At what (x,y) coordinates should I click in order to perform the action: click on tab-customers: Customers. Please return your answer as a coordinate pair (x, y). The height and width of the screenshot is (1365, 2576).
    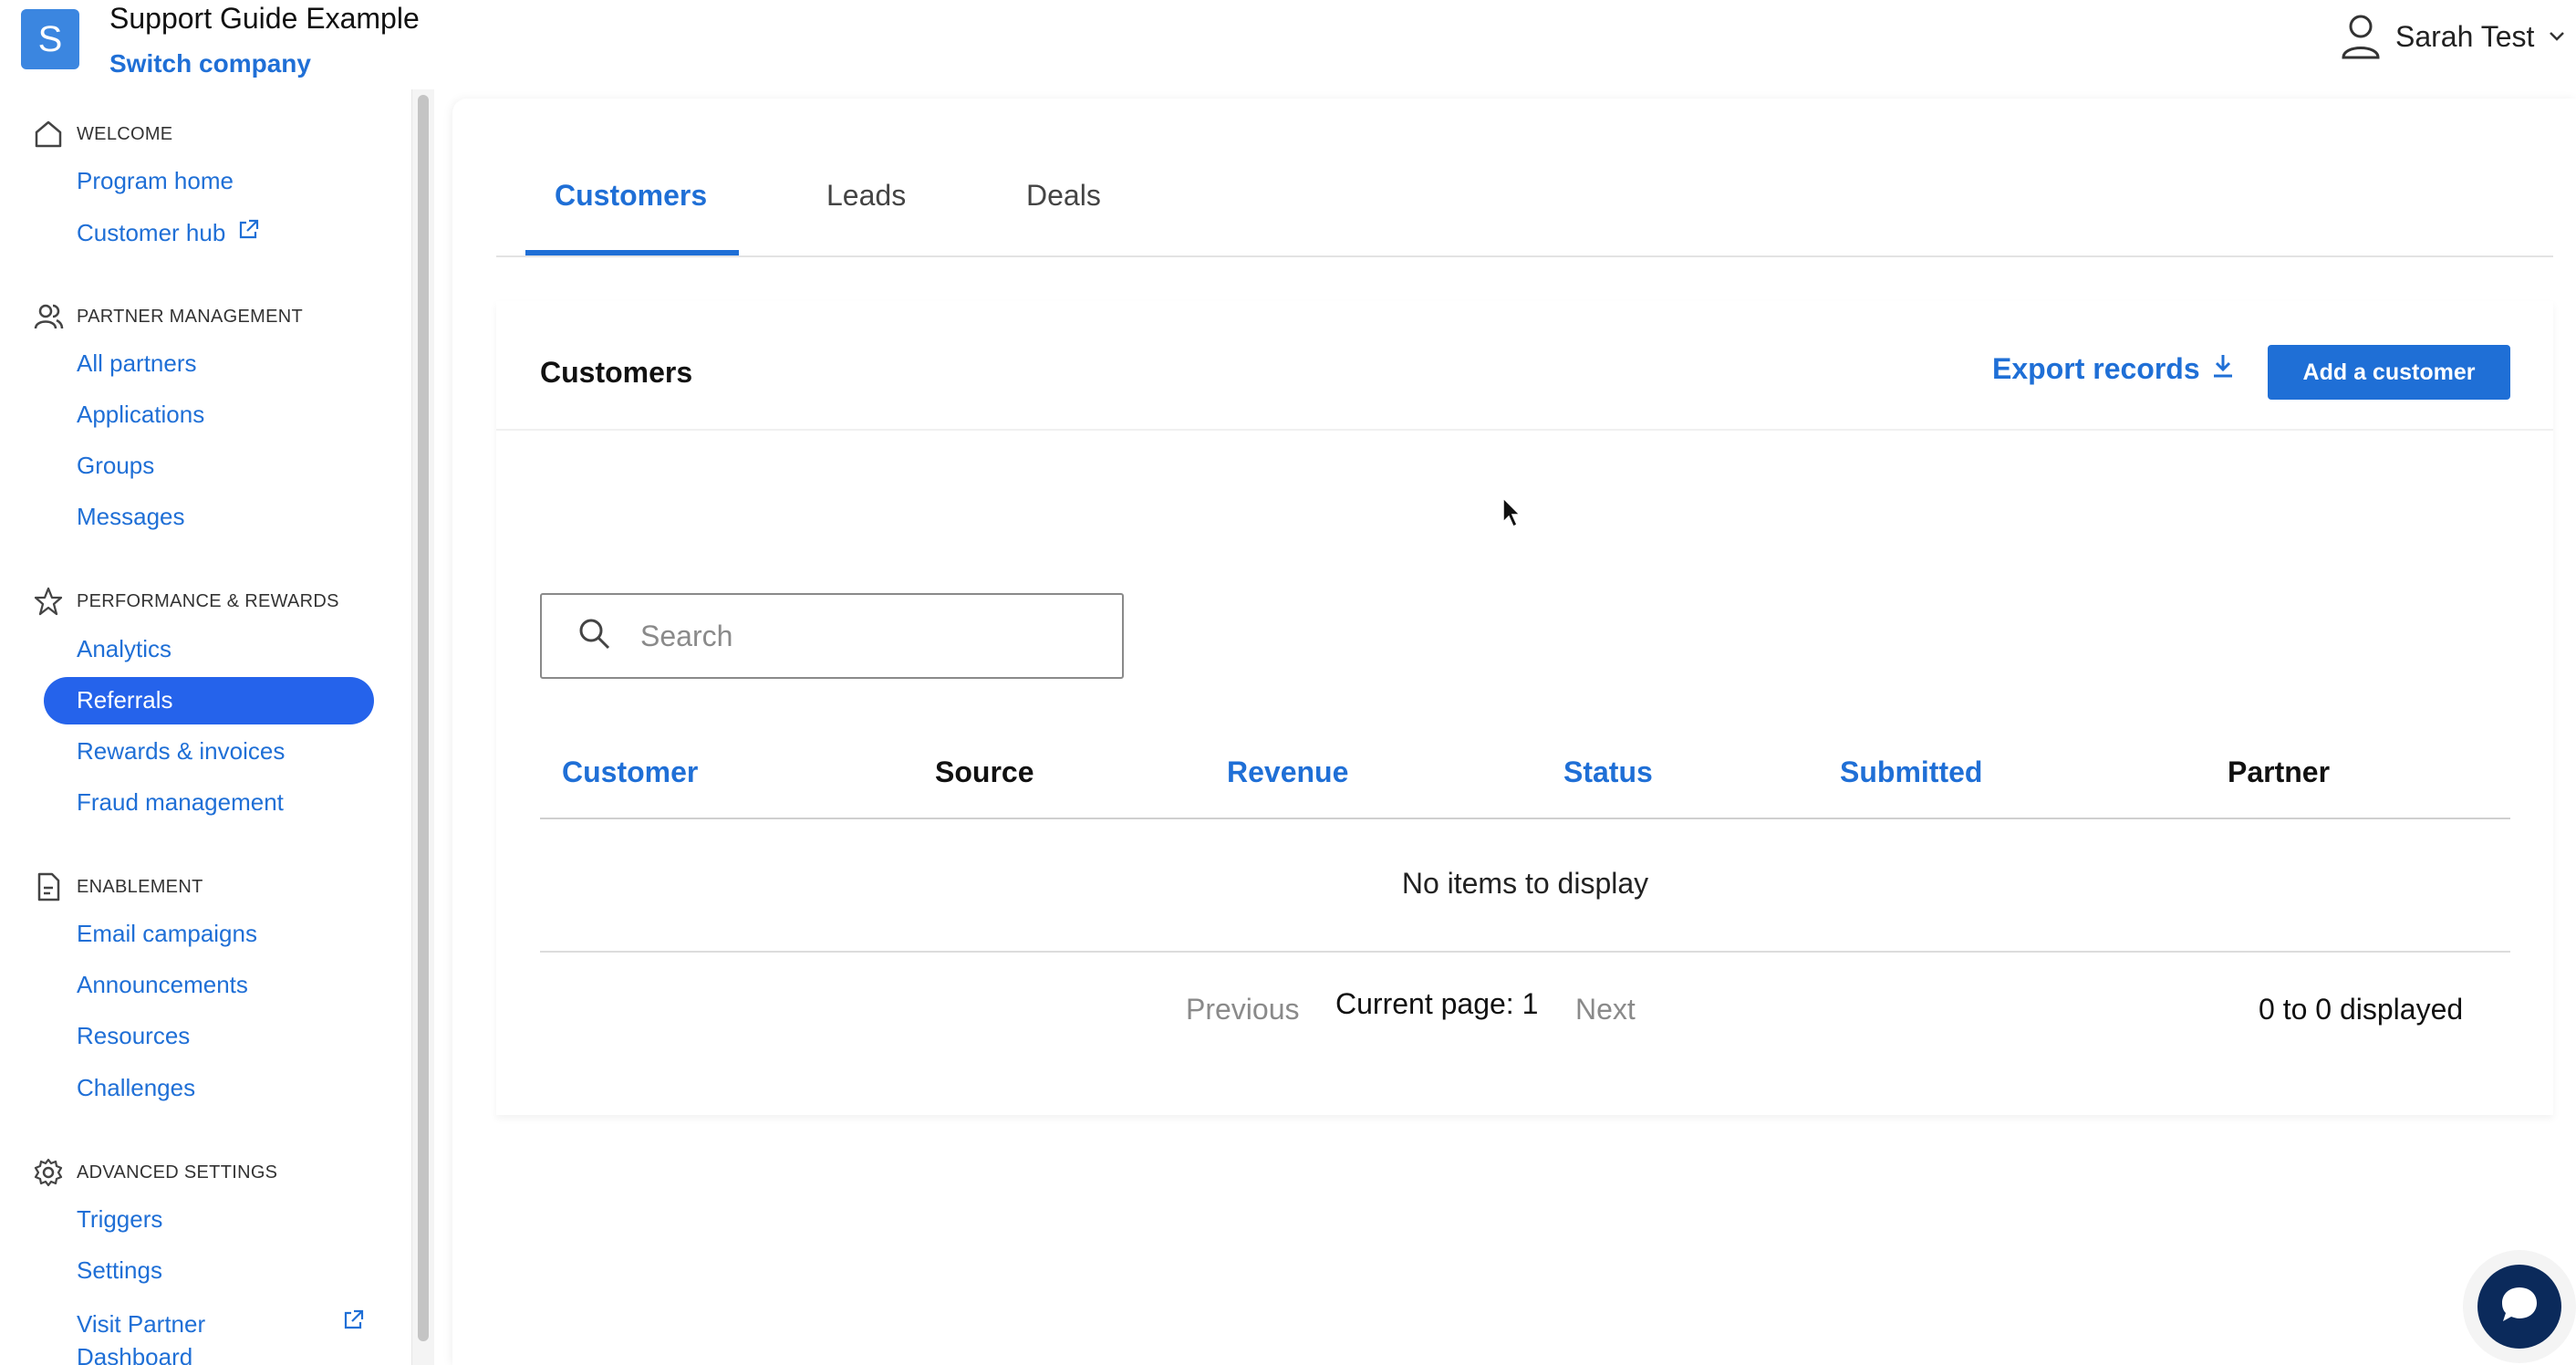
    Looking at the image, I should click on (631, 196).